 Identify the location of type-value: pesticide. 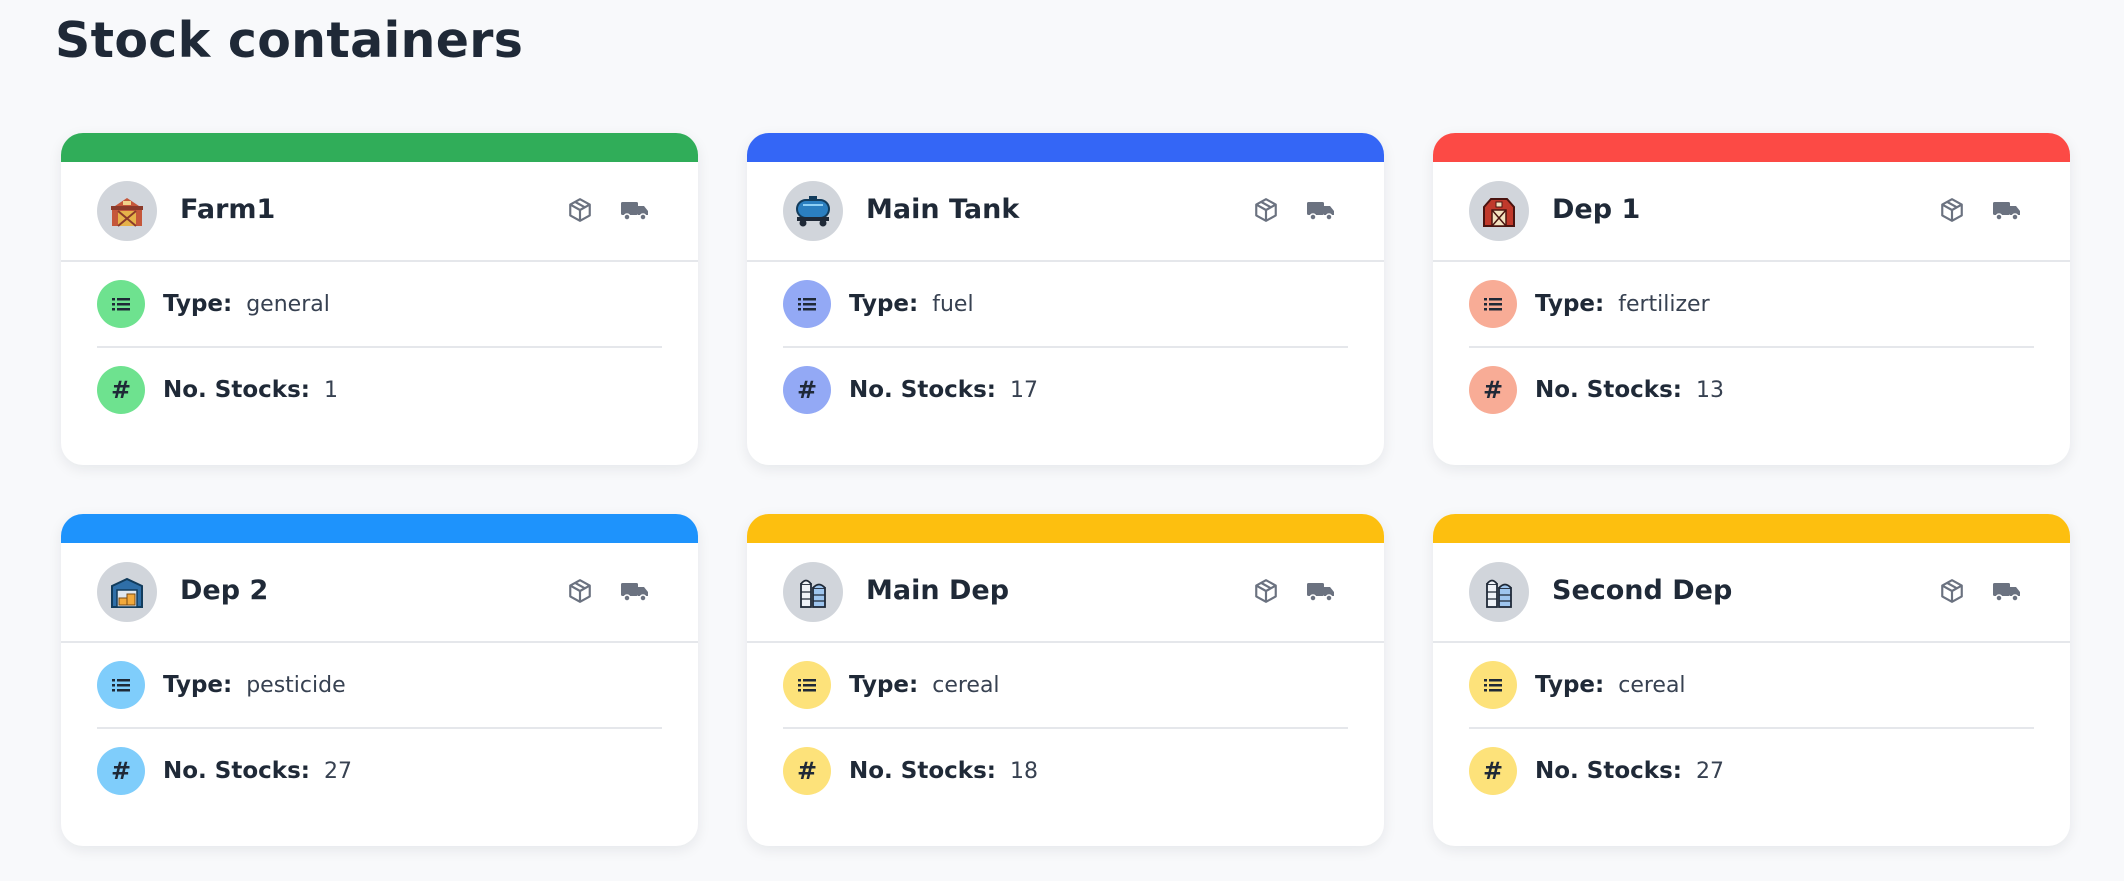
(296, 685).